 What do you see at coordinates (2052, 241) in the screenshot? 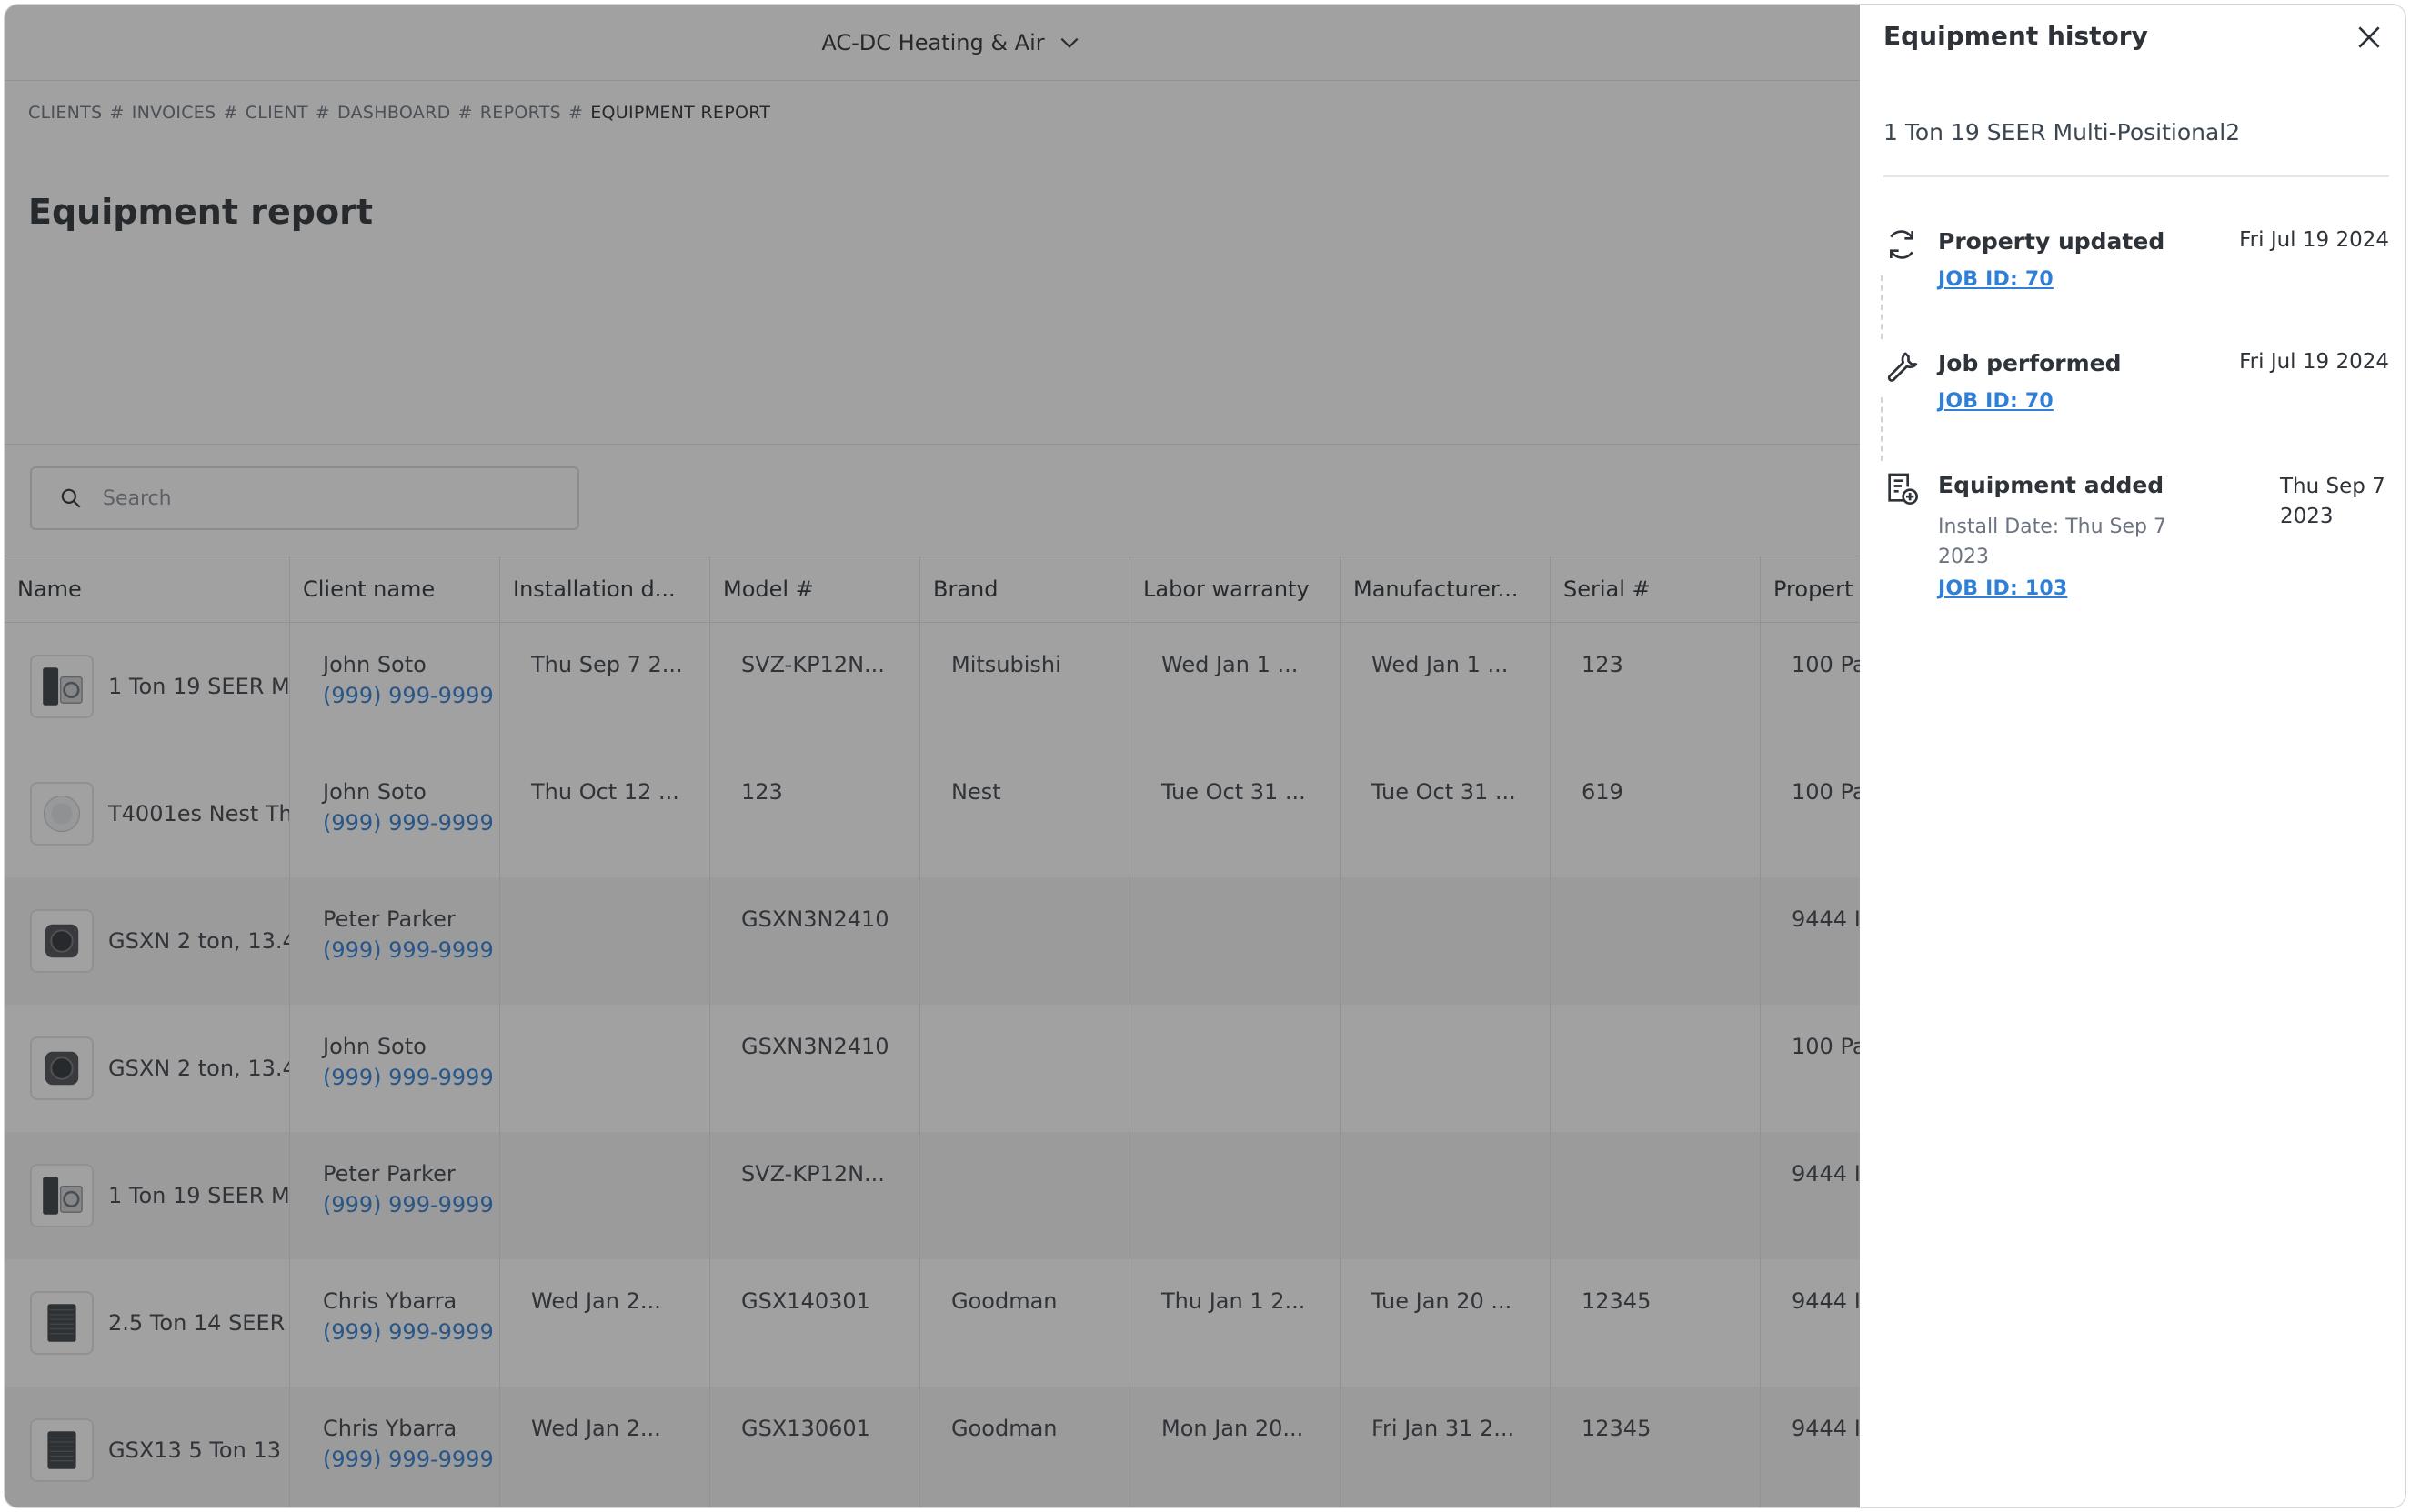
I see `event-title: Property updated` at bounding box center [2052, 241].